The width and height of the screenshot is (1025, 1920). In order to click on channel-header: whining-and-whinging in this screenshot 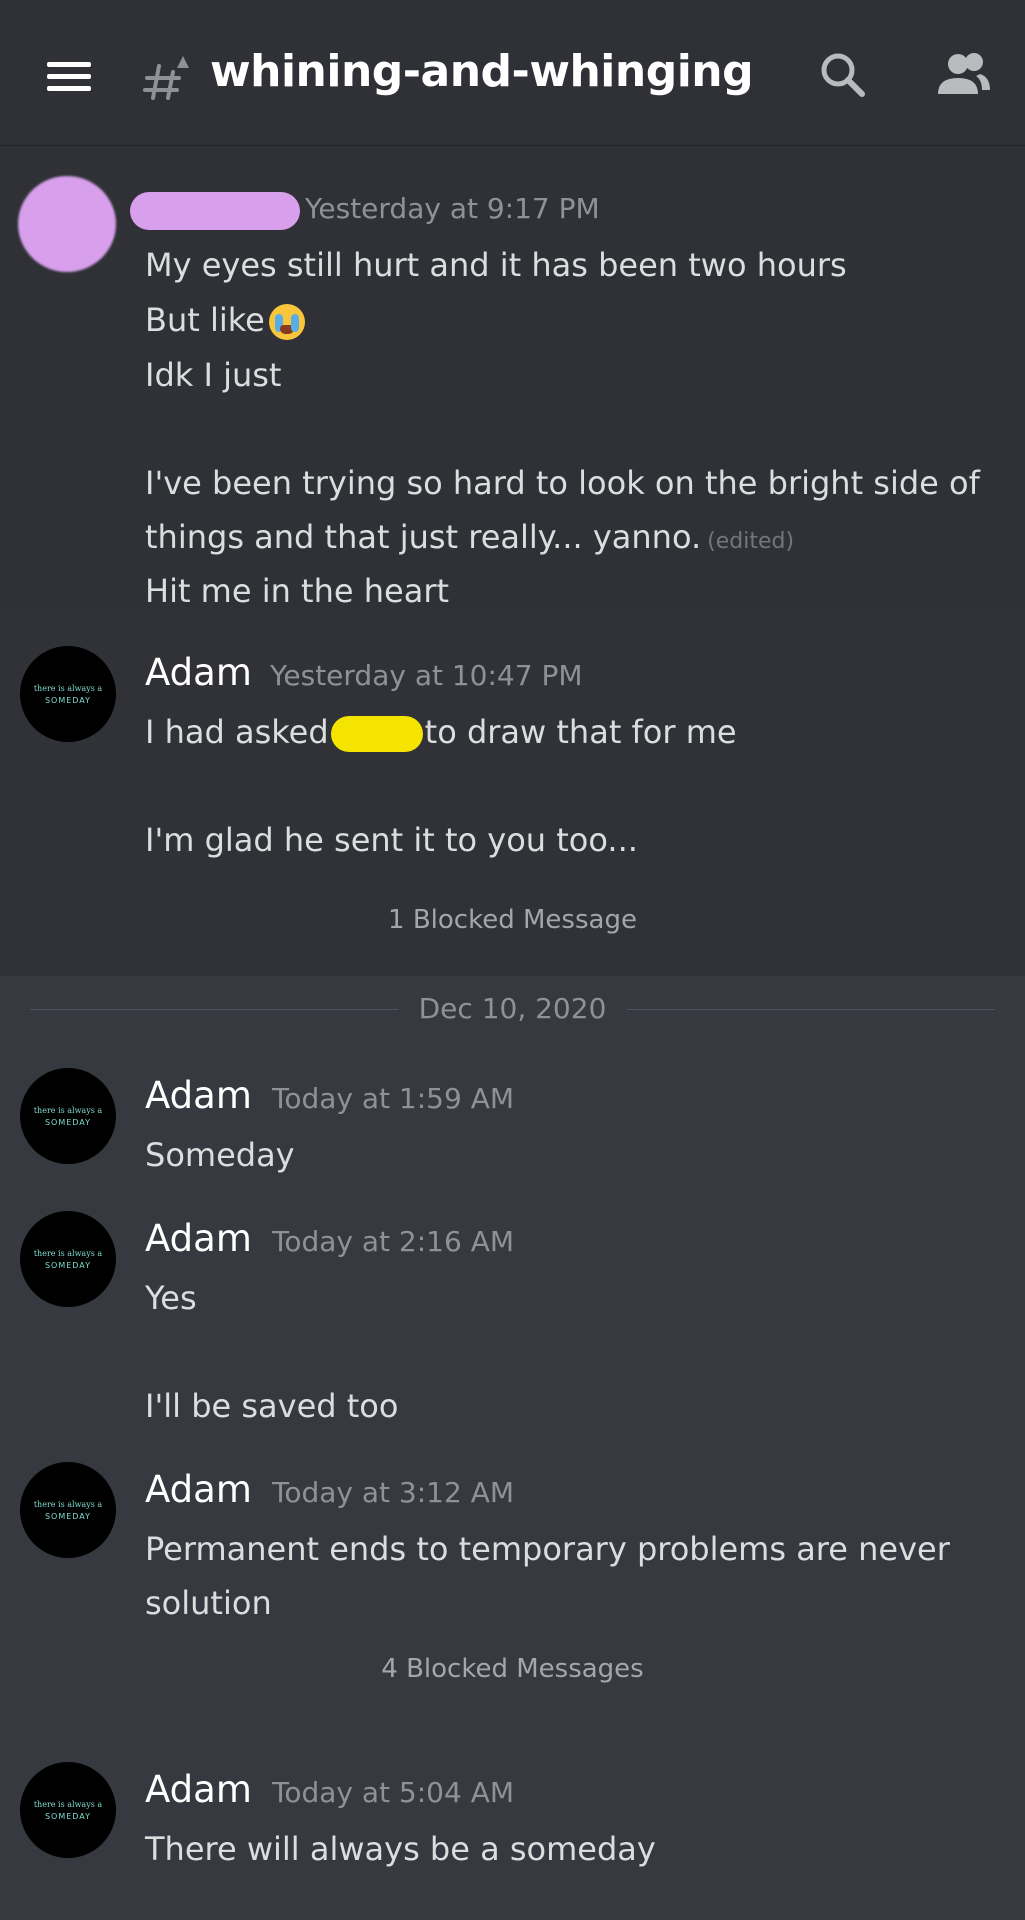, I will do `click(512, 73)`.